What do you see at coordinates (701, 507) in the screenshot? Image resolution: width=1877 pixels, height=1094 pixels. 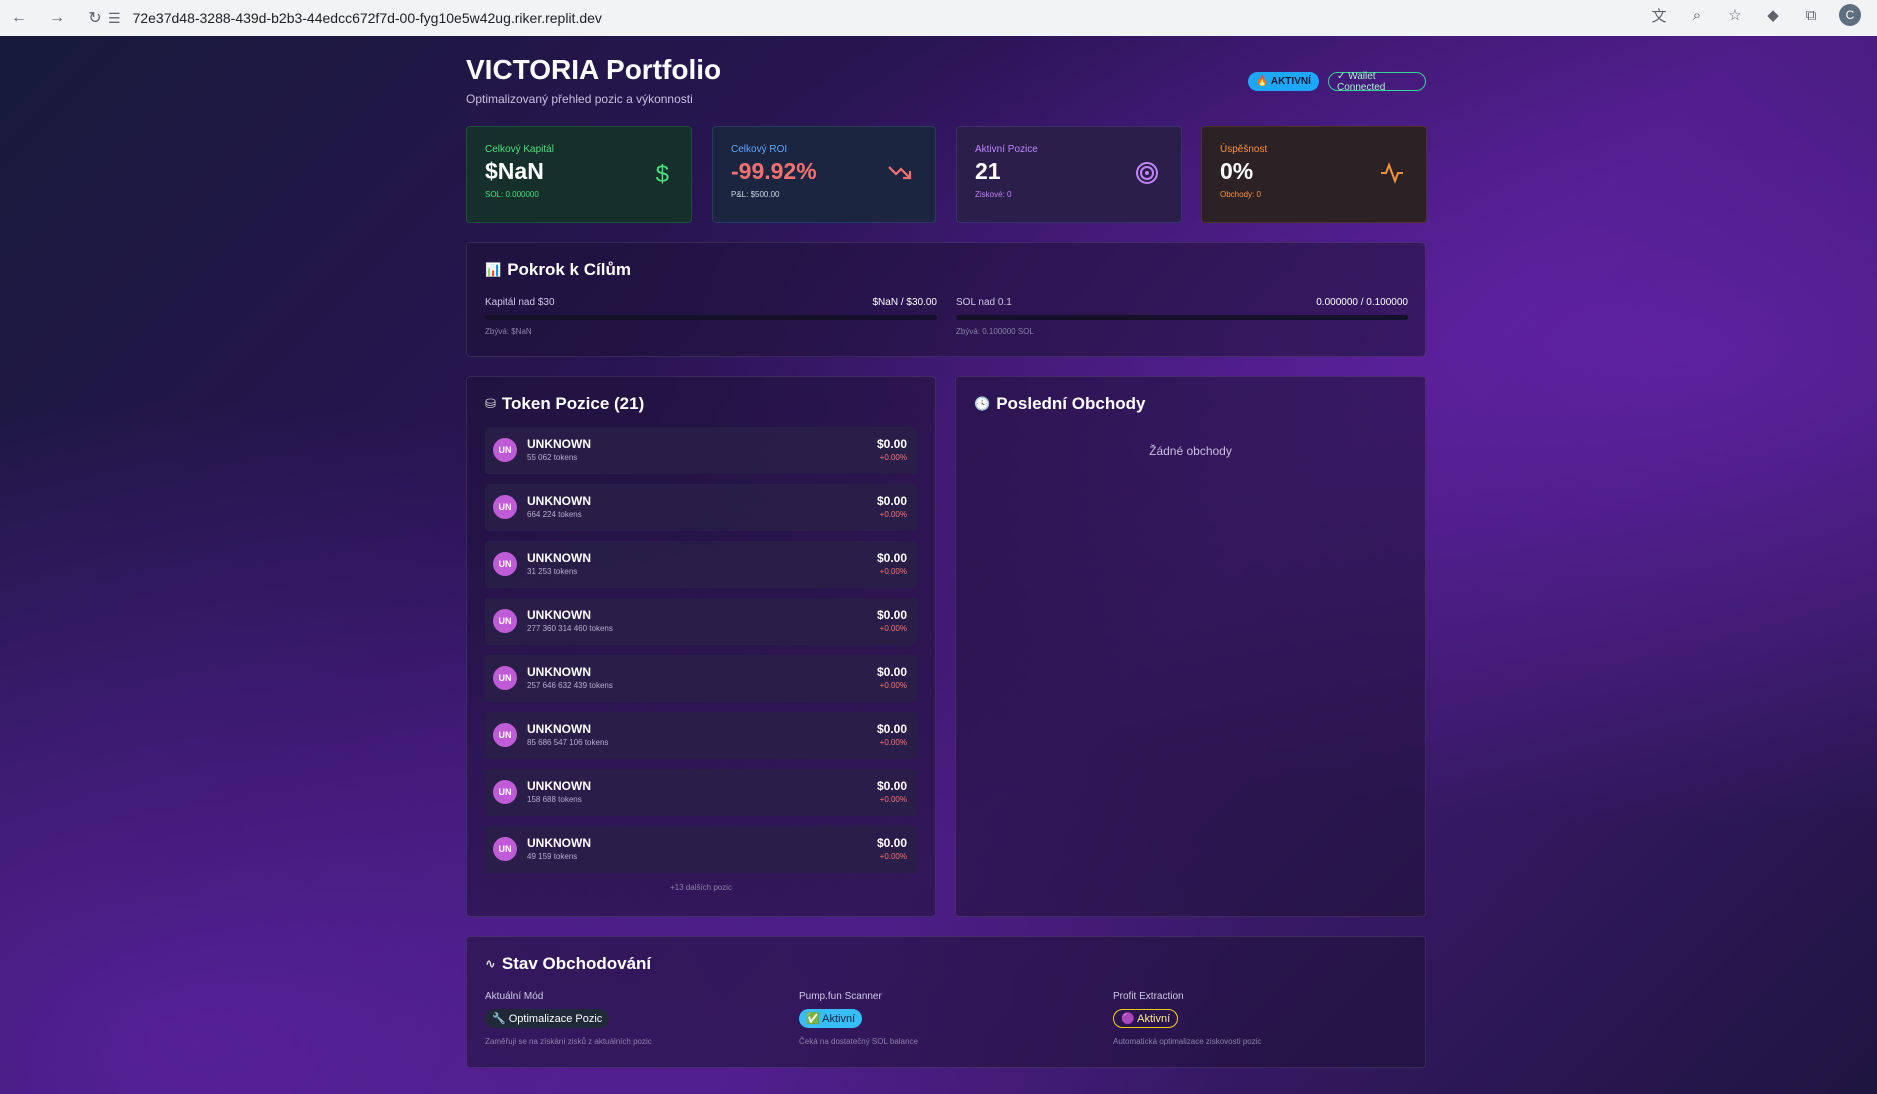 I see `token-row: UN UNKNOWN 664 224 tokens $0.00 +0.00%` at bounding box center [701, 507].